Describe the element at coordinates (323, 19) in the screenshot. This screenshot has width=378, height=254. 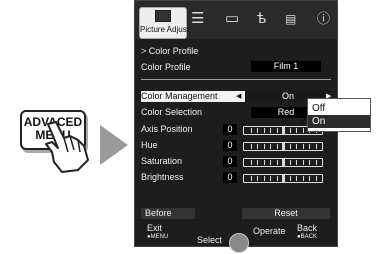
I see `info-icon: ⓘ` at that location.